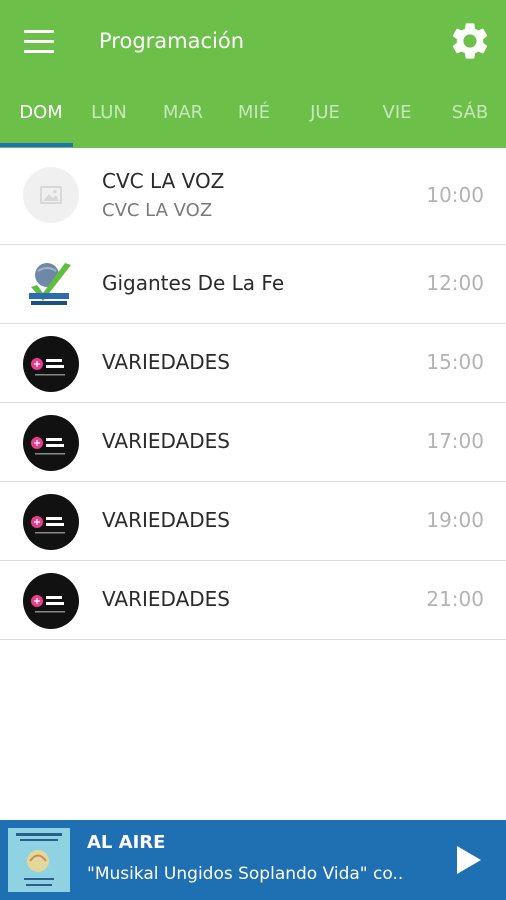  Describe the element at coordinates (36, 145) in the screenshot. I see `tab-indicator` at that location.